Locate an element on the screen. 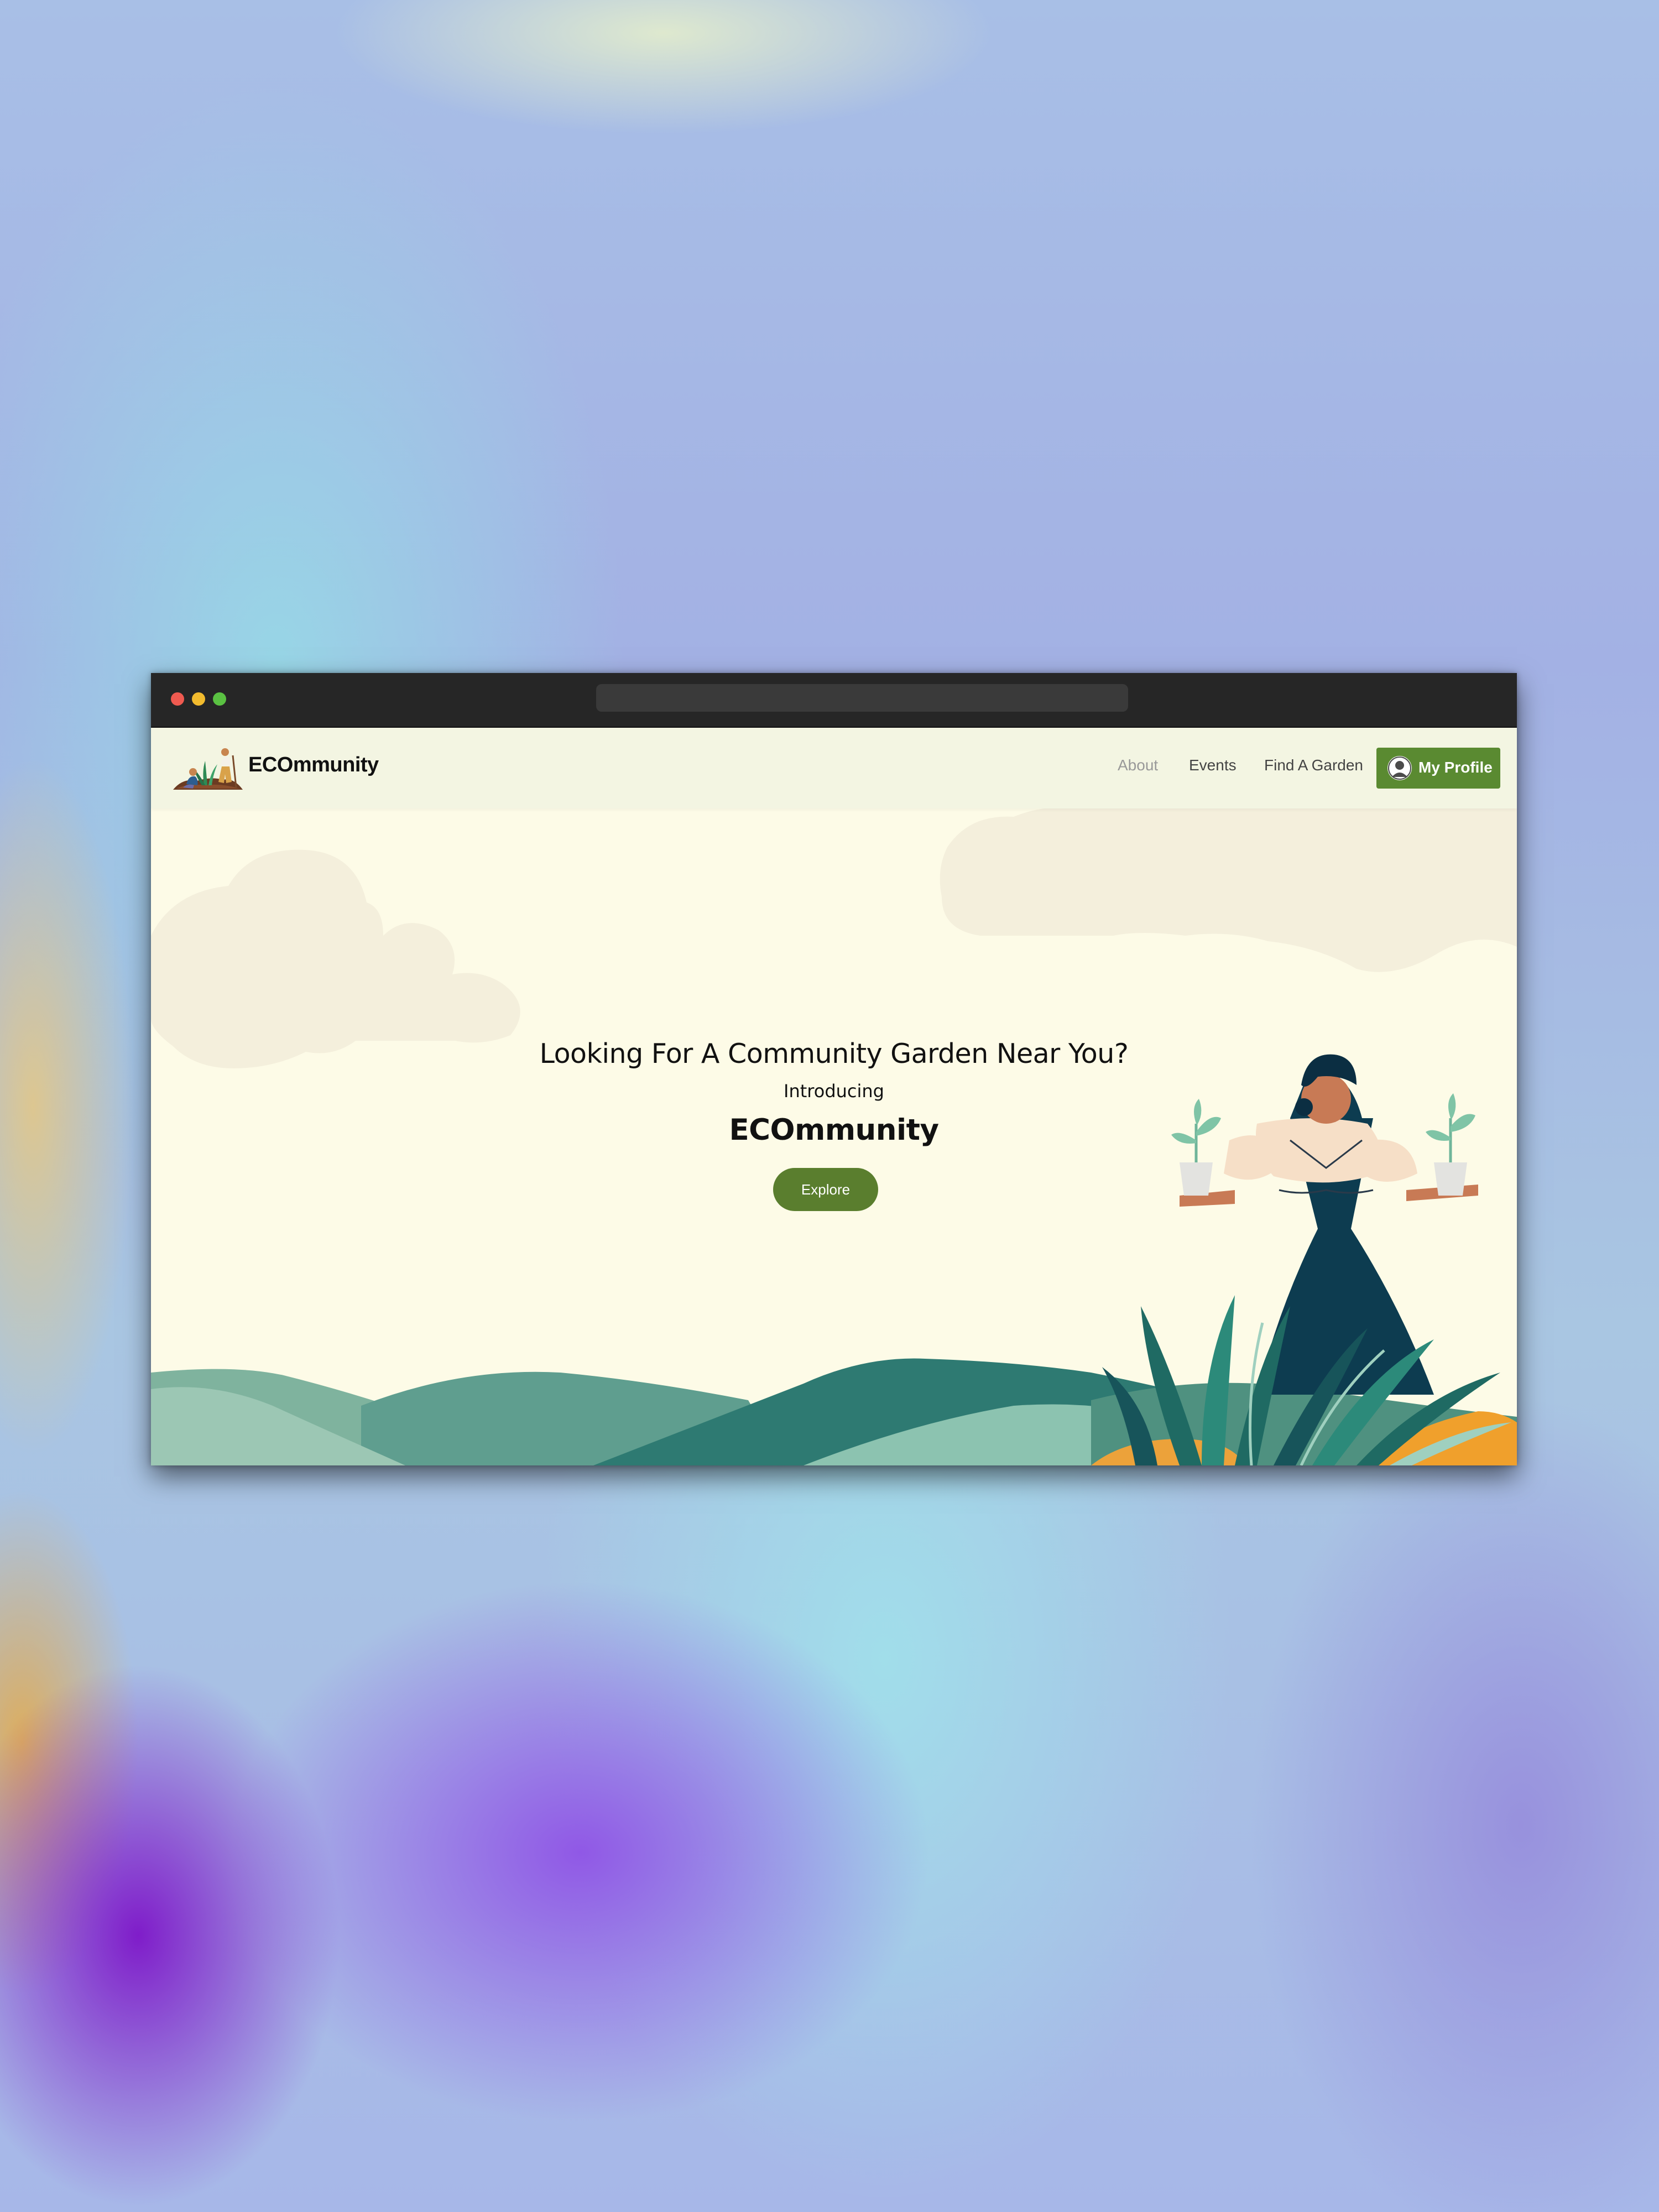  cloud-left is located at coordinates (335, 959).